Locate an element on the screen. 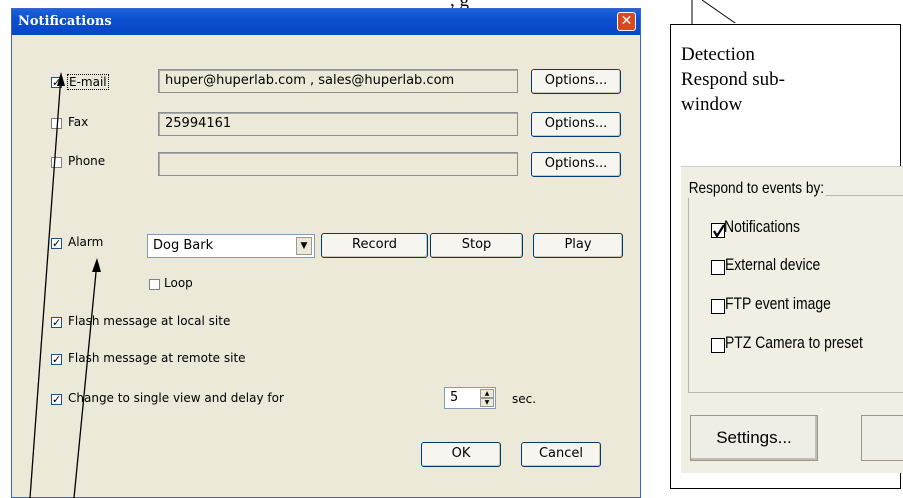  annotation-arrows is located at coordinates (65, 285).